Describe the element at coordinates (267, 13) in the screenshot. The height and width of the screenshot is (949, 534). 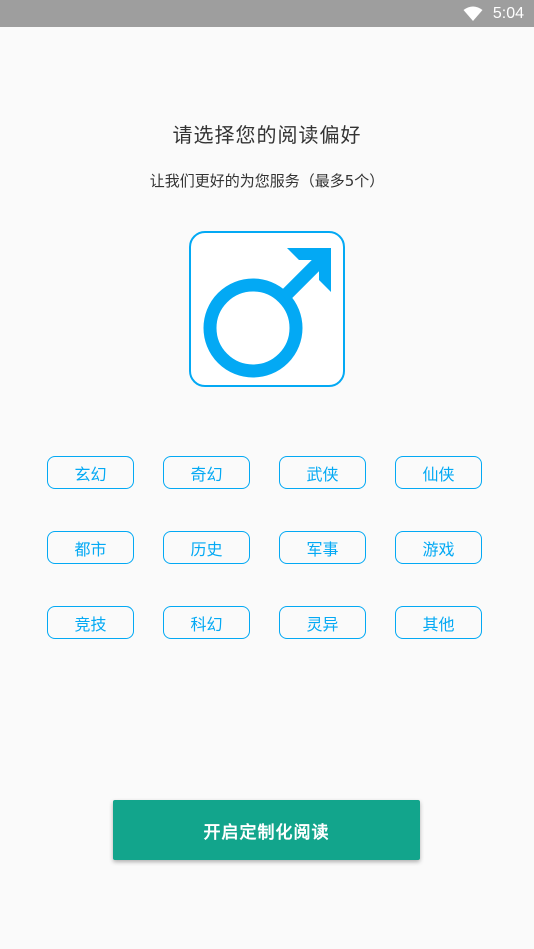
I see `status-bar: 5:04` at that location.